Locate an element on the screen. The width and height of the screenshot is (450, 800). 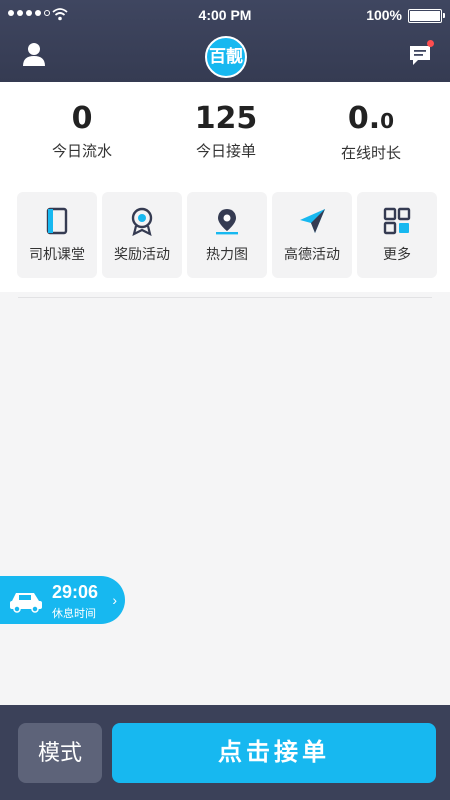
chevron-right-icon: › is located at coordinates (114, 600).